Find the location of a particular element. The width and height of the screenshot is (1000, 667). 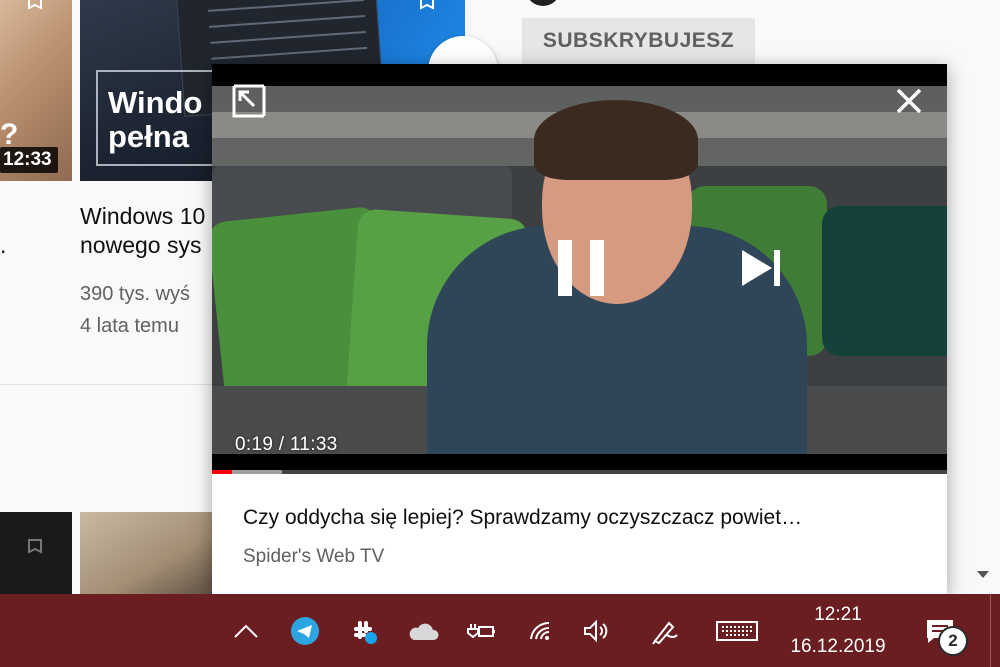

wifi-icon is located at coordinates (541, 630).